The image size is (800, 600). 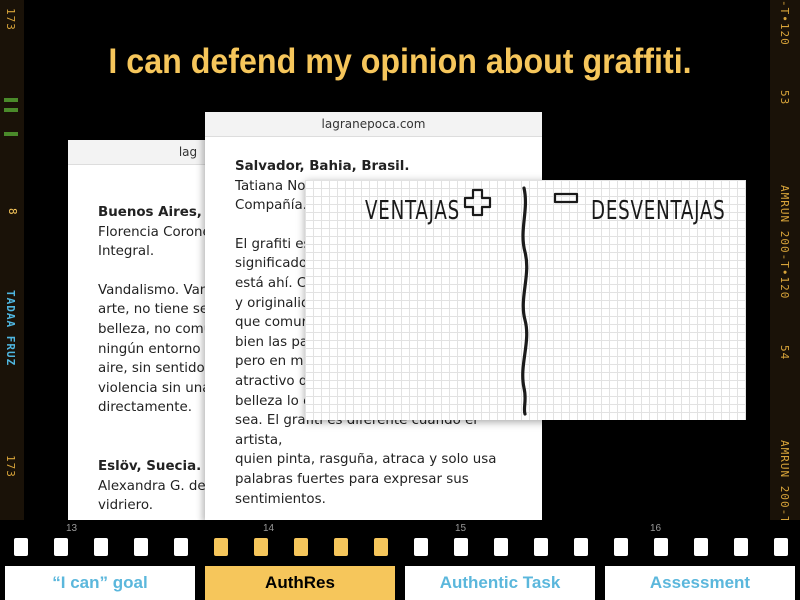 What do you see at coordinates (658, 211) in the screenshot?
I see `desventajas-heading: DESVENTAJAS` at bounding box center [658, 211].